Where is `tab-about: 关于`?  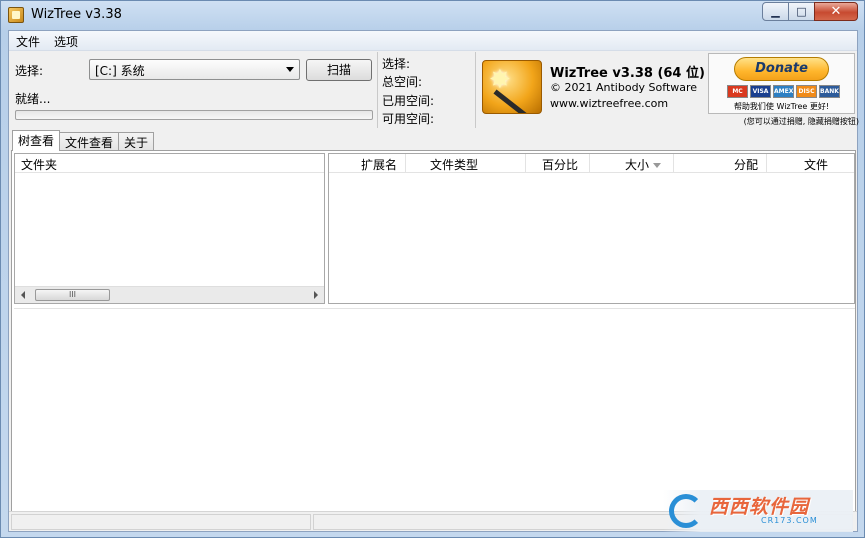 tab-about: 关于 is located at coordinates (136, 141).